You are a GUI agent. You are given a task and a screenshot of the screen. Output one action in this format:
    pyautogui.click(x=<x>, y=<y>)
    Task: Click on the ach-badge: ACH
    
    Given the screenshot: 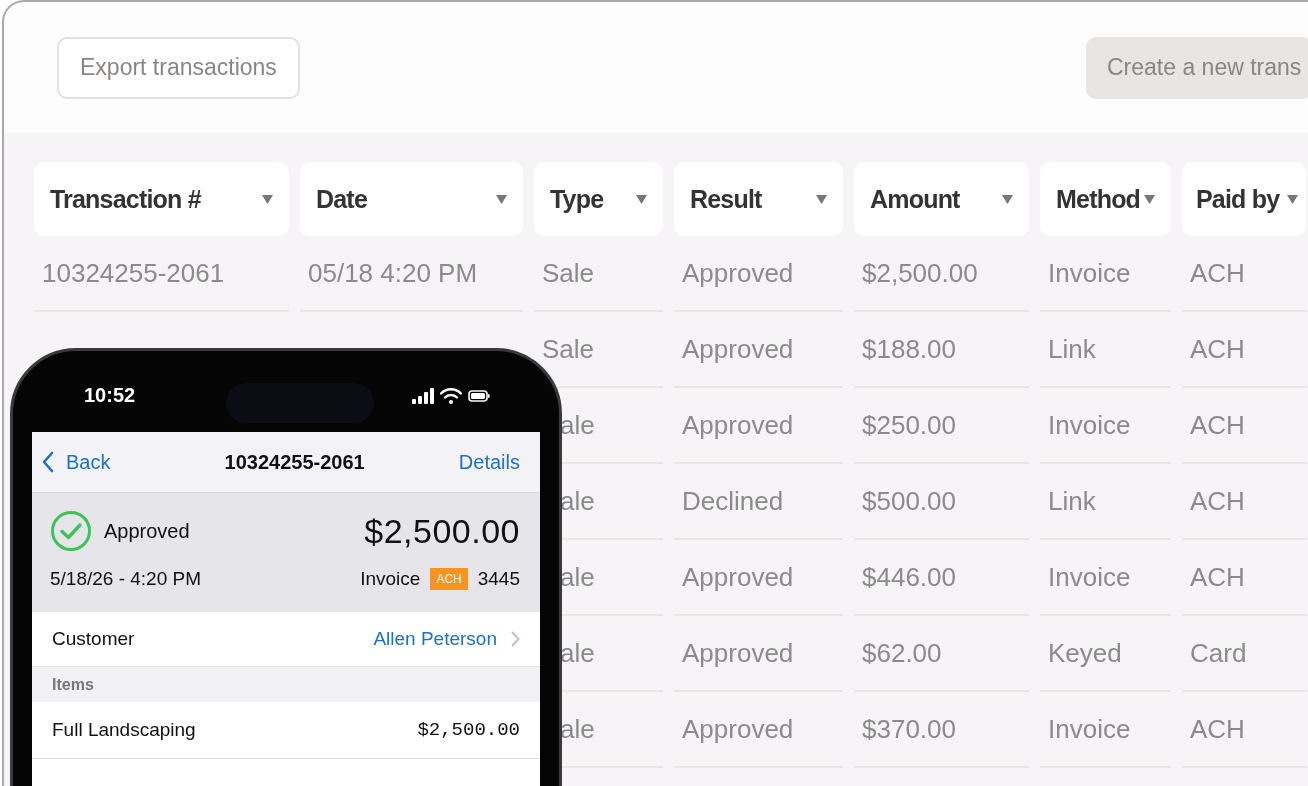 What is the action you would take?
    pyautogui.click(x=449, y=579)
    